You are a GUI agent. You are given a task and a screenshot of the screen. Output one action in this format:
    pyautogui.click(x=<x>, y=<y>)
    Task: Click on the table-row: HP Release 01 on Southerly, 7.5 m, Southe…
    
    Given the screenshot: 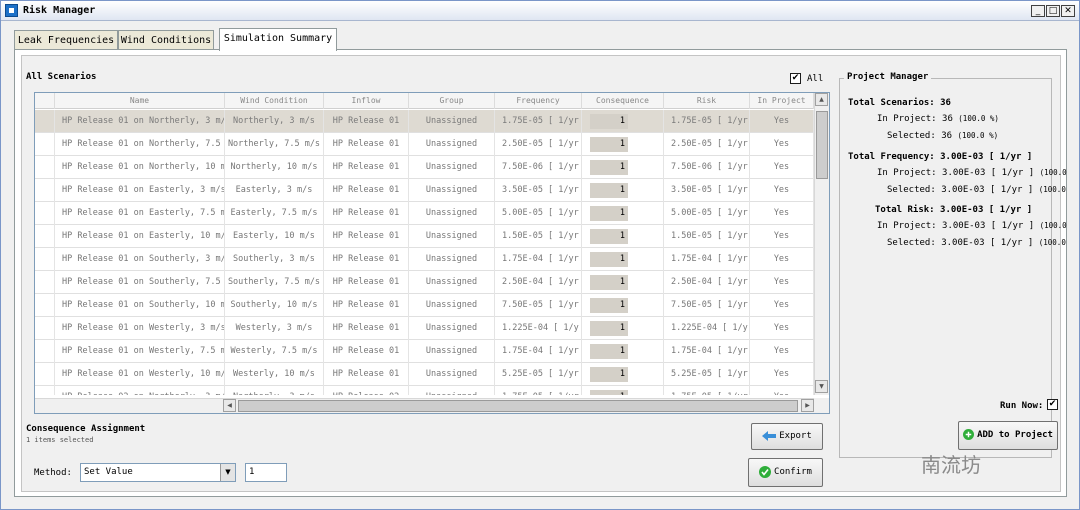 What is the action you would take?
    pyautogui.click(x=424, y=282)
    